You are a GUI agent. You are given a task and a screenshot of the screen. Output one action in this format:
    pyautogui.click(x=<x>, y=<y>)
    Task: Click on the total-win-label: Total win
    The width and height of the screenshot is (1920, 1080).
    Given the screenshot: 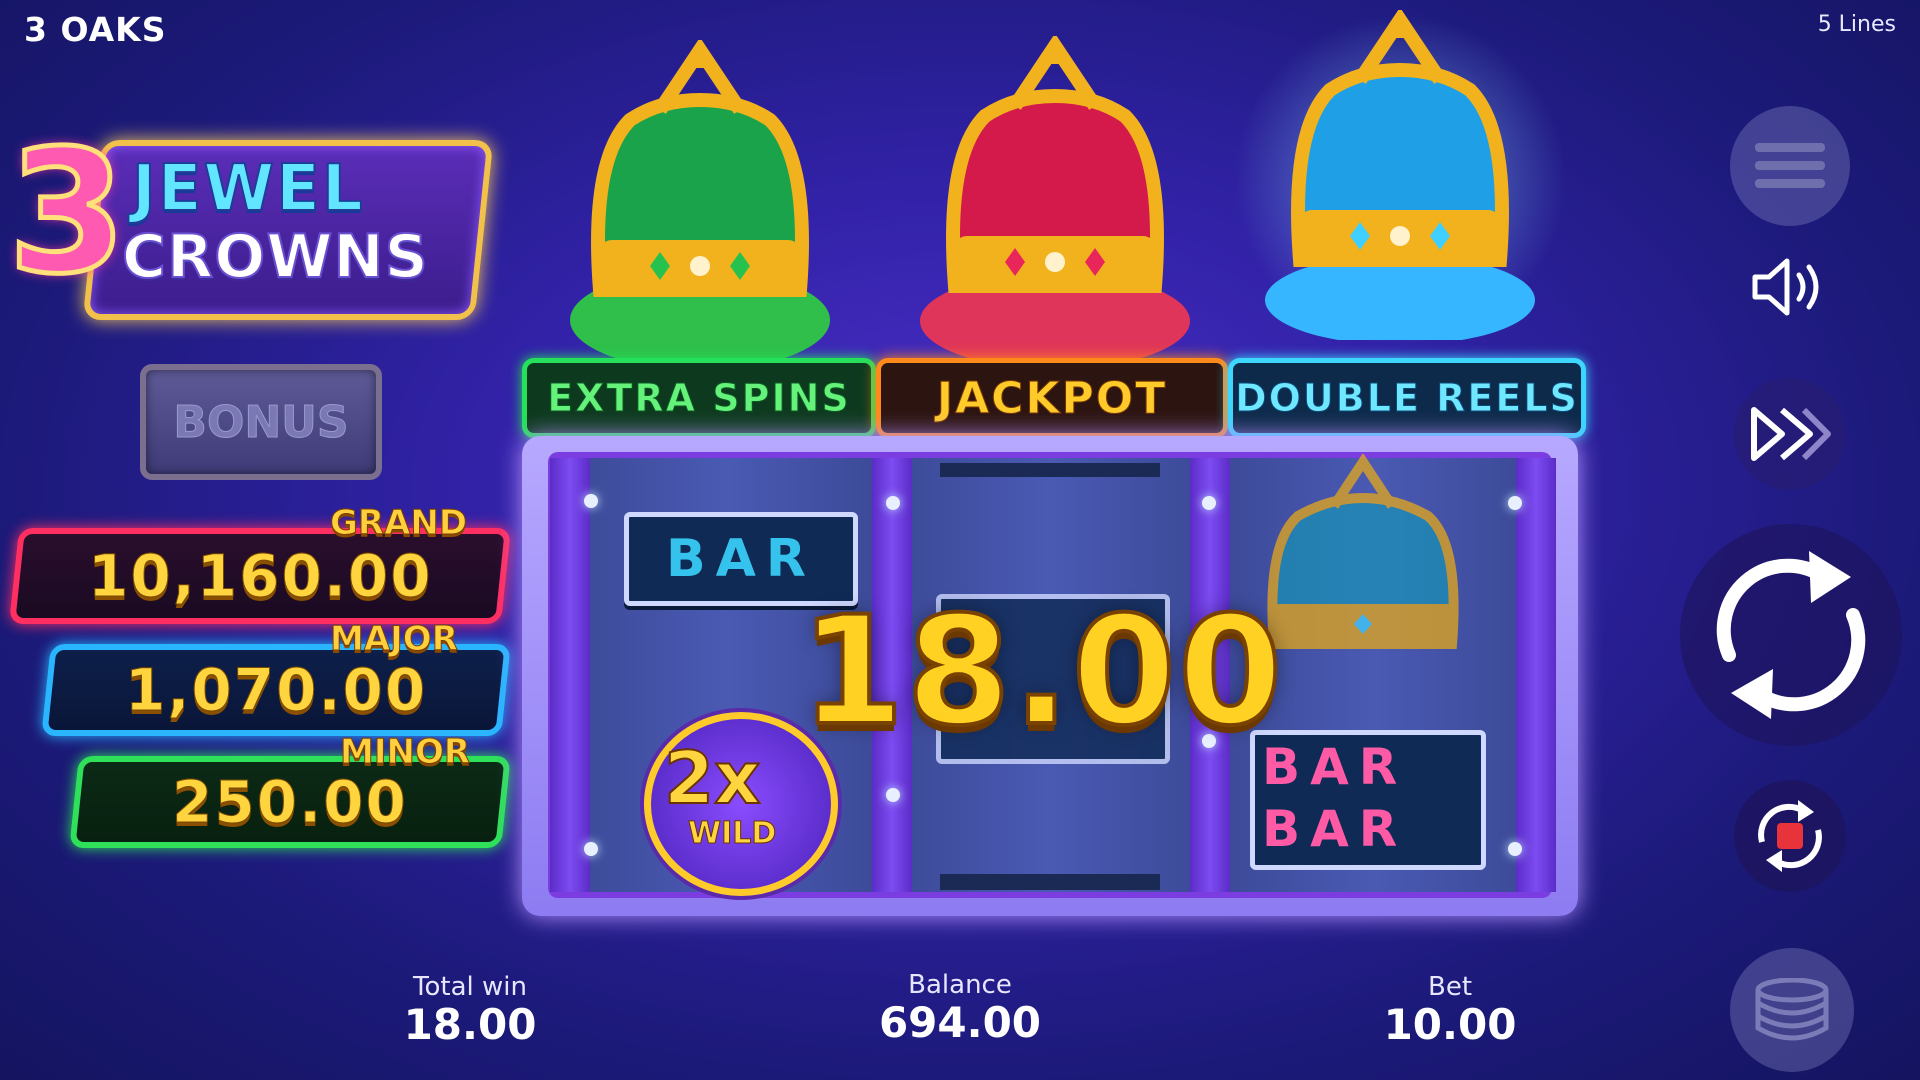 What is the action you would take?
    pyautogui.click(x=470, y=987)
    